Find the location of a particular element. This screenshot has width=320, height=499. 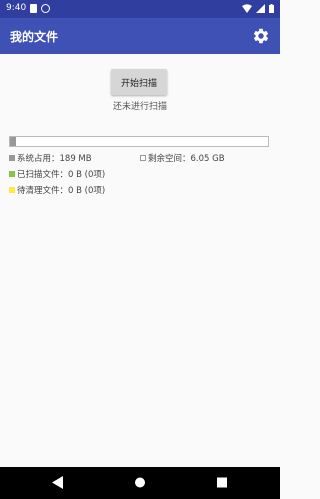

storage-usage-bar is located at coordinates (139, 141).